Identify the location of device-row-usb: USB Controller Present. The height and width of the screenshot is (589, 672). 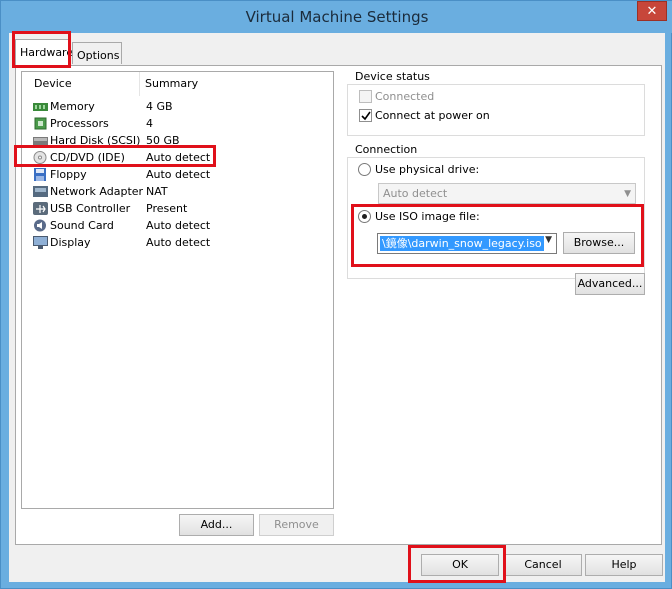
(176, 208).